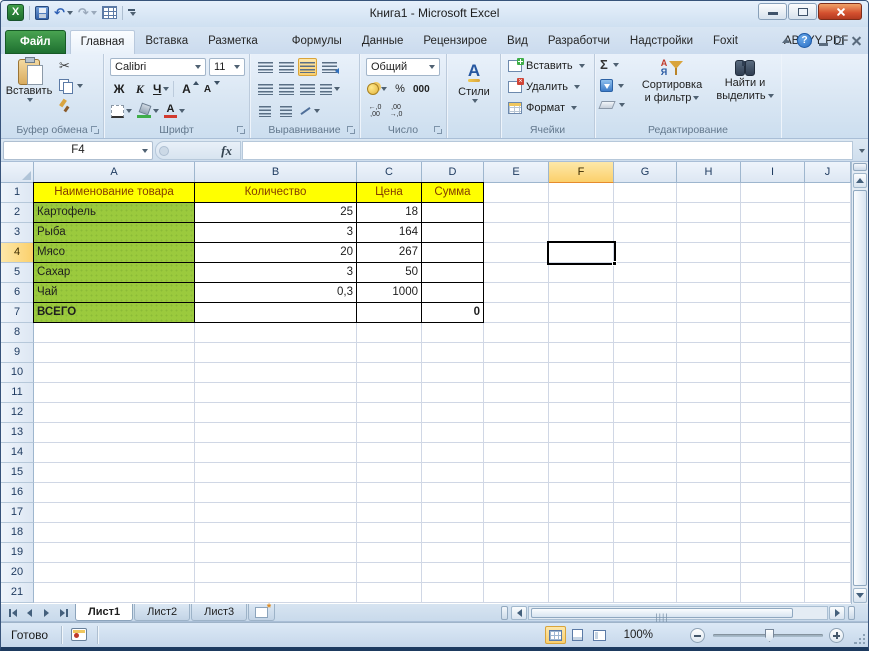  Describe the element at coordinates (286, 67) in the screenshot. I see `align-middle-button` at that location.